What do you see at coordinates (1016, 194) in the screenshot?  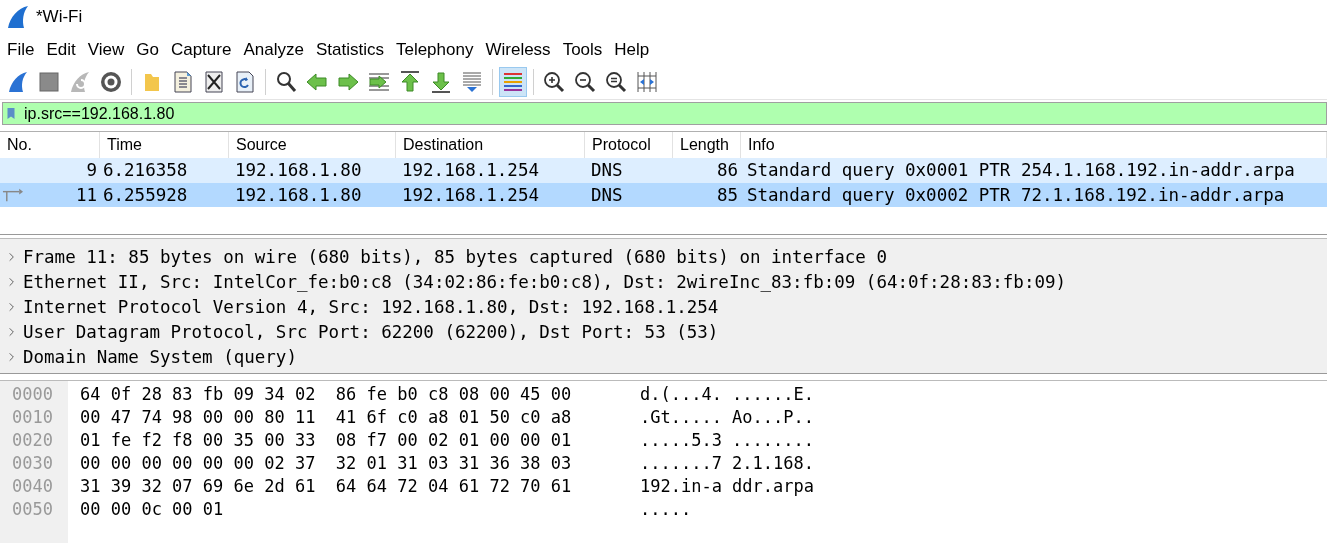 I see `table-cell-text: Standard query 0x0002 PTR 72.1.168.192.in-addr.arpa` at bounding box center [1016, 194].